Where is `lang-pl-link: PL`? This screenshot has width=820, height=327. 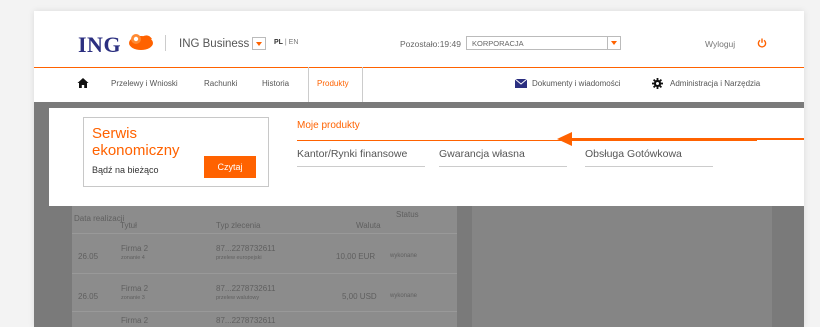 lang-pl-link: PL is located at coordinates (278, 42).